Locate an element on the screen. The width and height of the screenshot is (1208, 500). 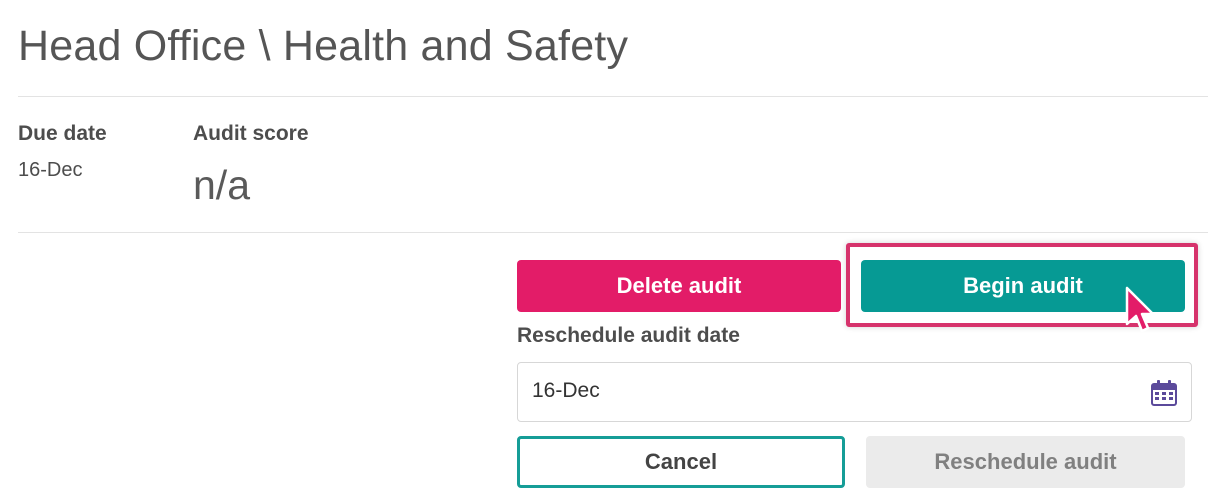
mouse-pointer-icon is located at coordinates (1139, 309).